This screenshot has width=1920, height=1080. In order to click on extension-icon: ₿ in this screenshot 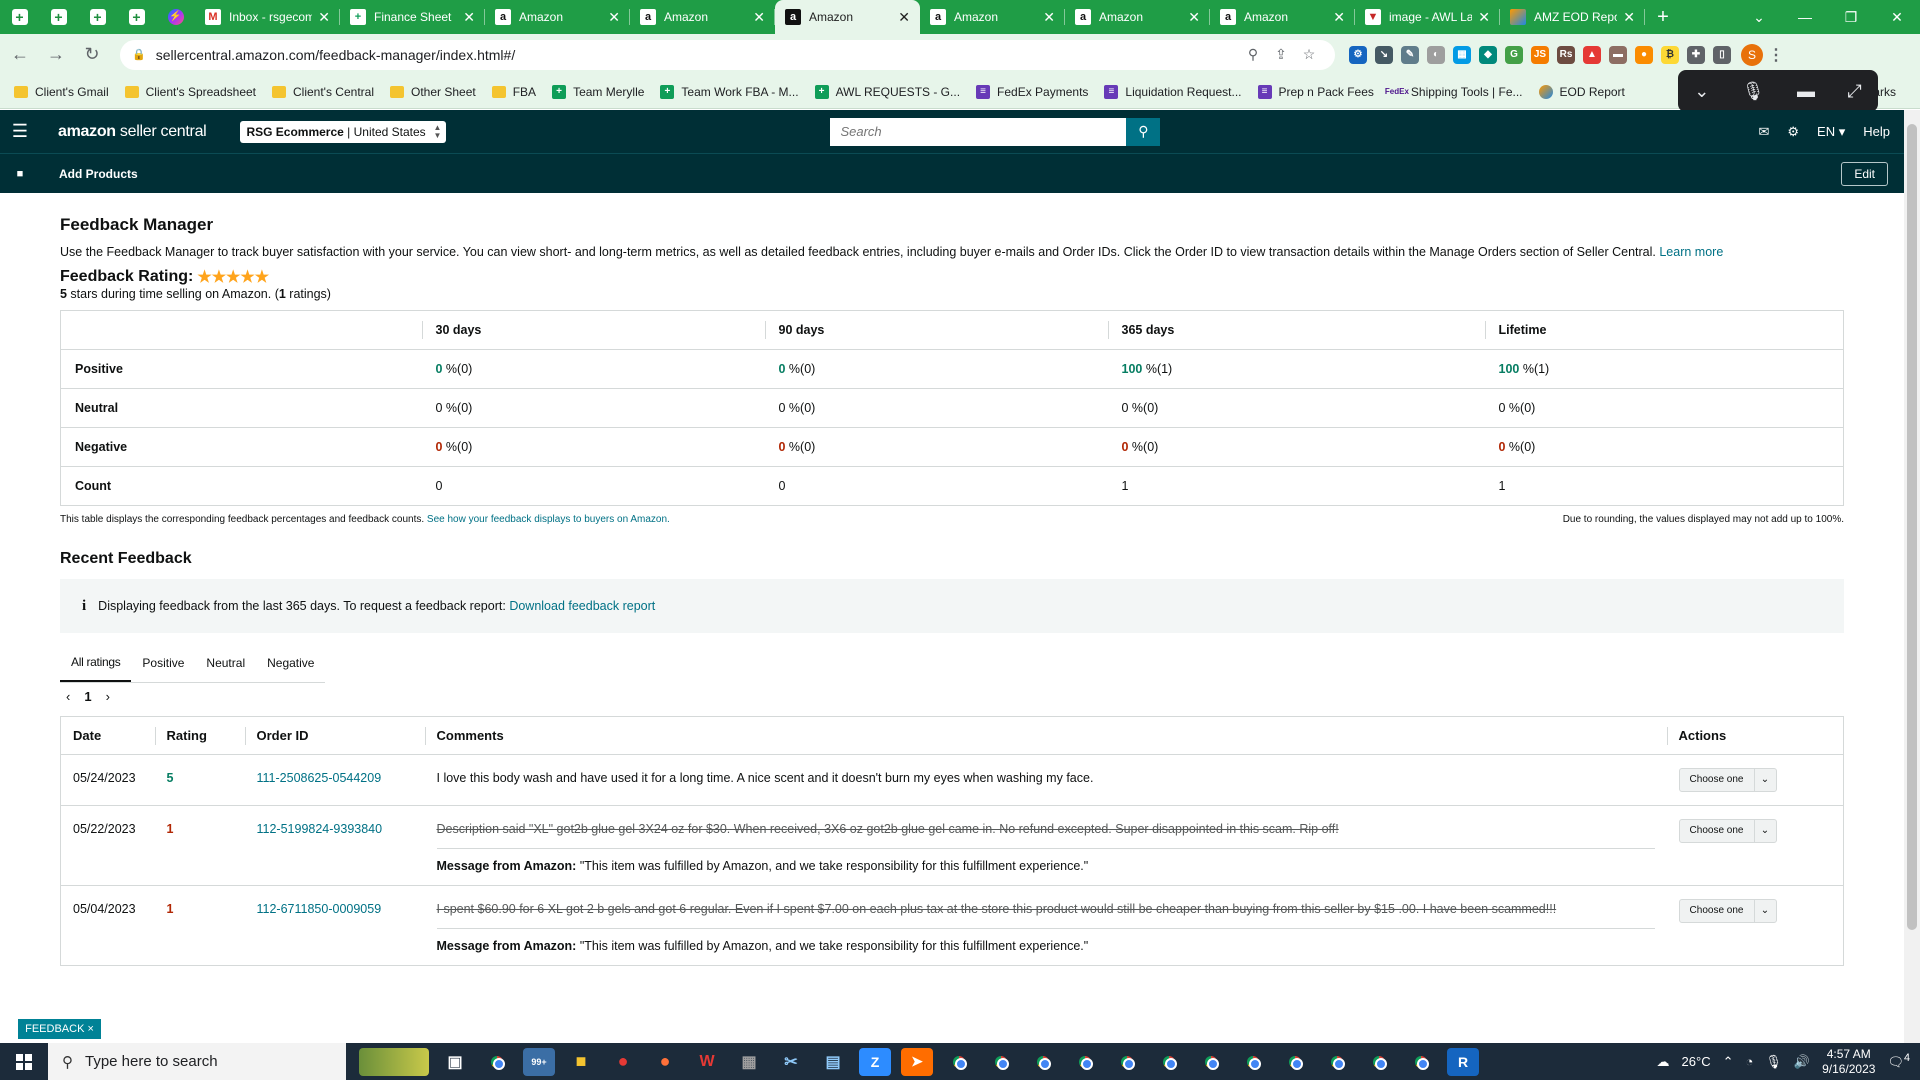, I will do `click(1670, 54)`.